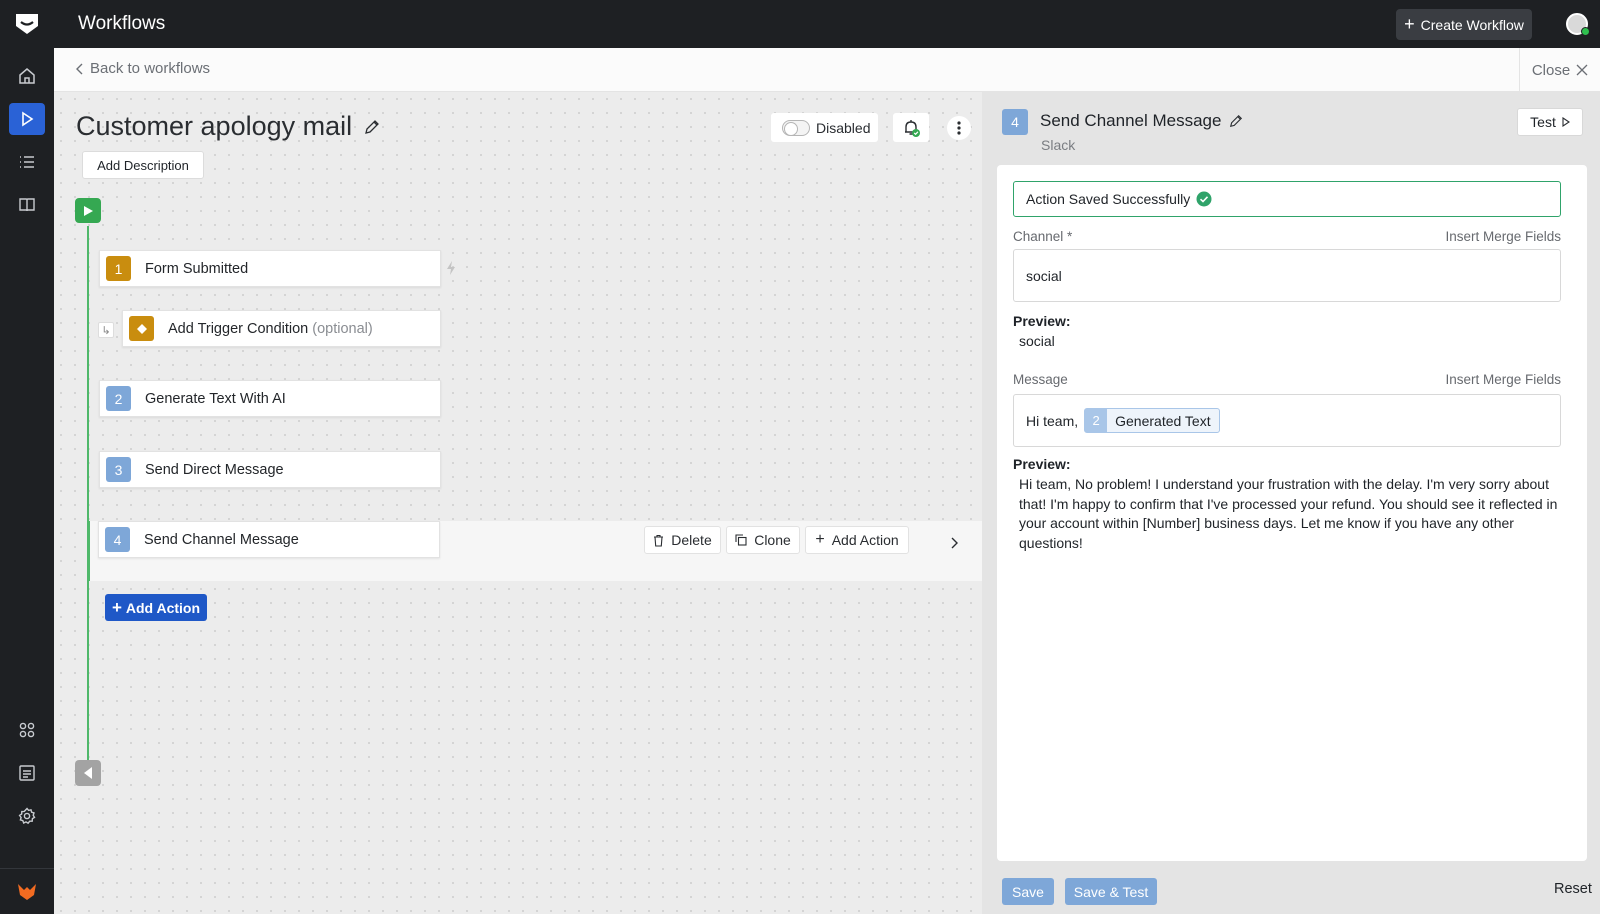 This screenshot has width=1600, height=914. What do you see at coordinates (1578, 24) in the screenshot?
I see `avatar` at bounding box center [1578, 24].